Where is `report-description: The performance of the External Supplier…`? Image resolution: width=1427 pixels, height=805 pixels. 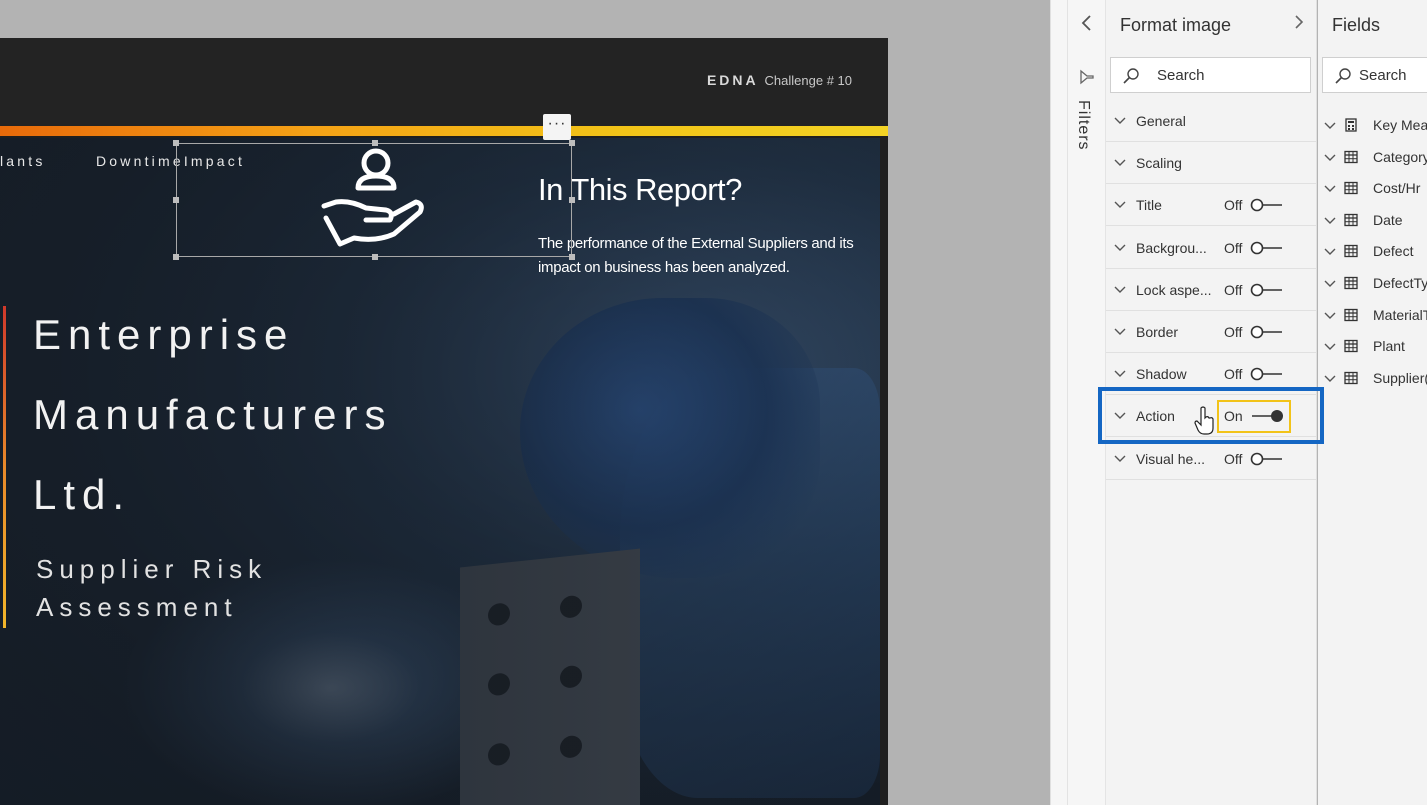 report-description: The performance of the External Supplier… is located at coordinates (696, 255).